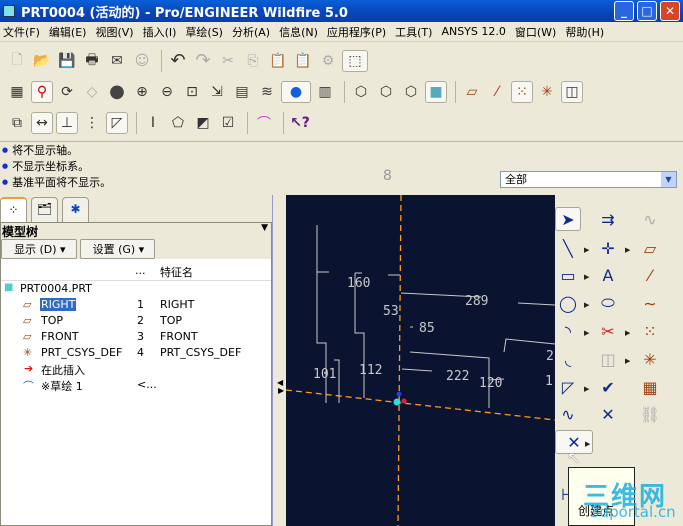 This screenshot has width=683, height=526. What do you see at coordinates (136, 353) in the screenshot?
I see `tree-row: ✳ PRT_CSYS_DEF 4 PRT_CSYS_DEF` at bounding box center [136, 353].